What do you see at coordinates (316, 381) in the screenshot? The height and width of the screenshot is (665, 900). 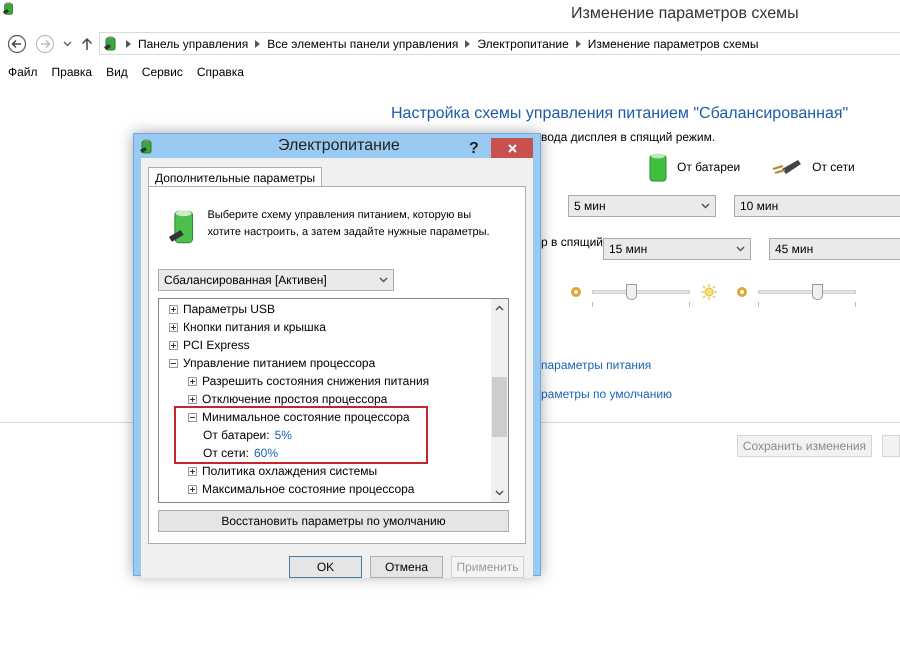 I see `tree-item: Разрешить состояния снижения питания` at bounding box center [316, 381].